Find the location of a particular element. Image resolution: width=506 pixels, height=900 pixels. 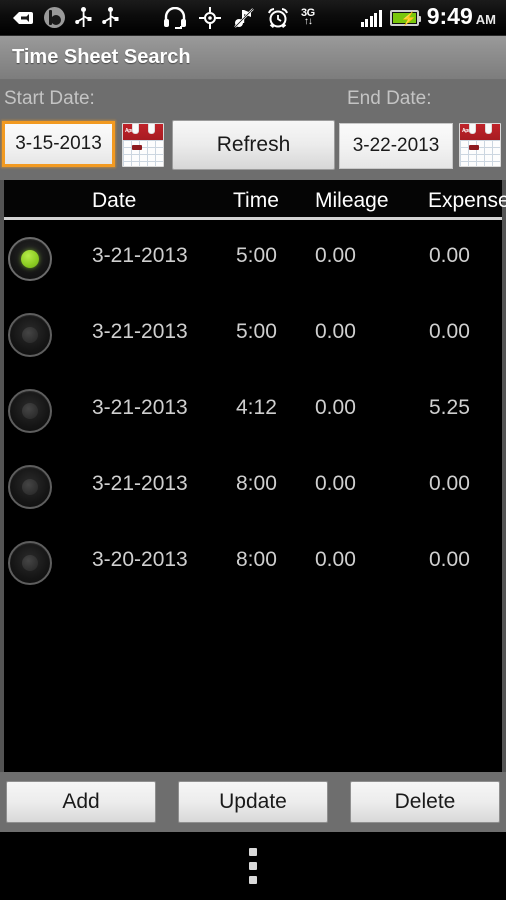

status-bar: 3G ↑↓ ⚡ 9:49 AM is located at coordinates (253, 18).